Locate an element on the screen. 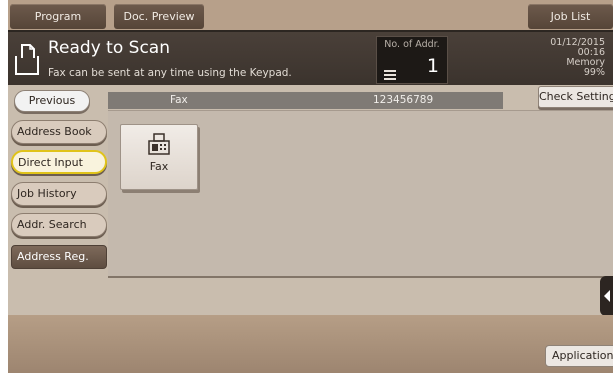 Image resolution: width=613 pixels, height=373 pixels. list-icon is located at coordinates (390, 75).